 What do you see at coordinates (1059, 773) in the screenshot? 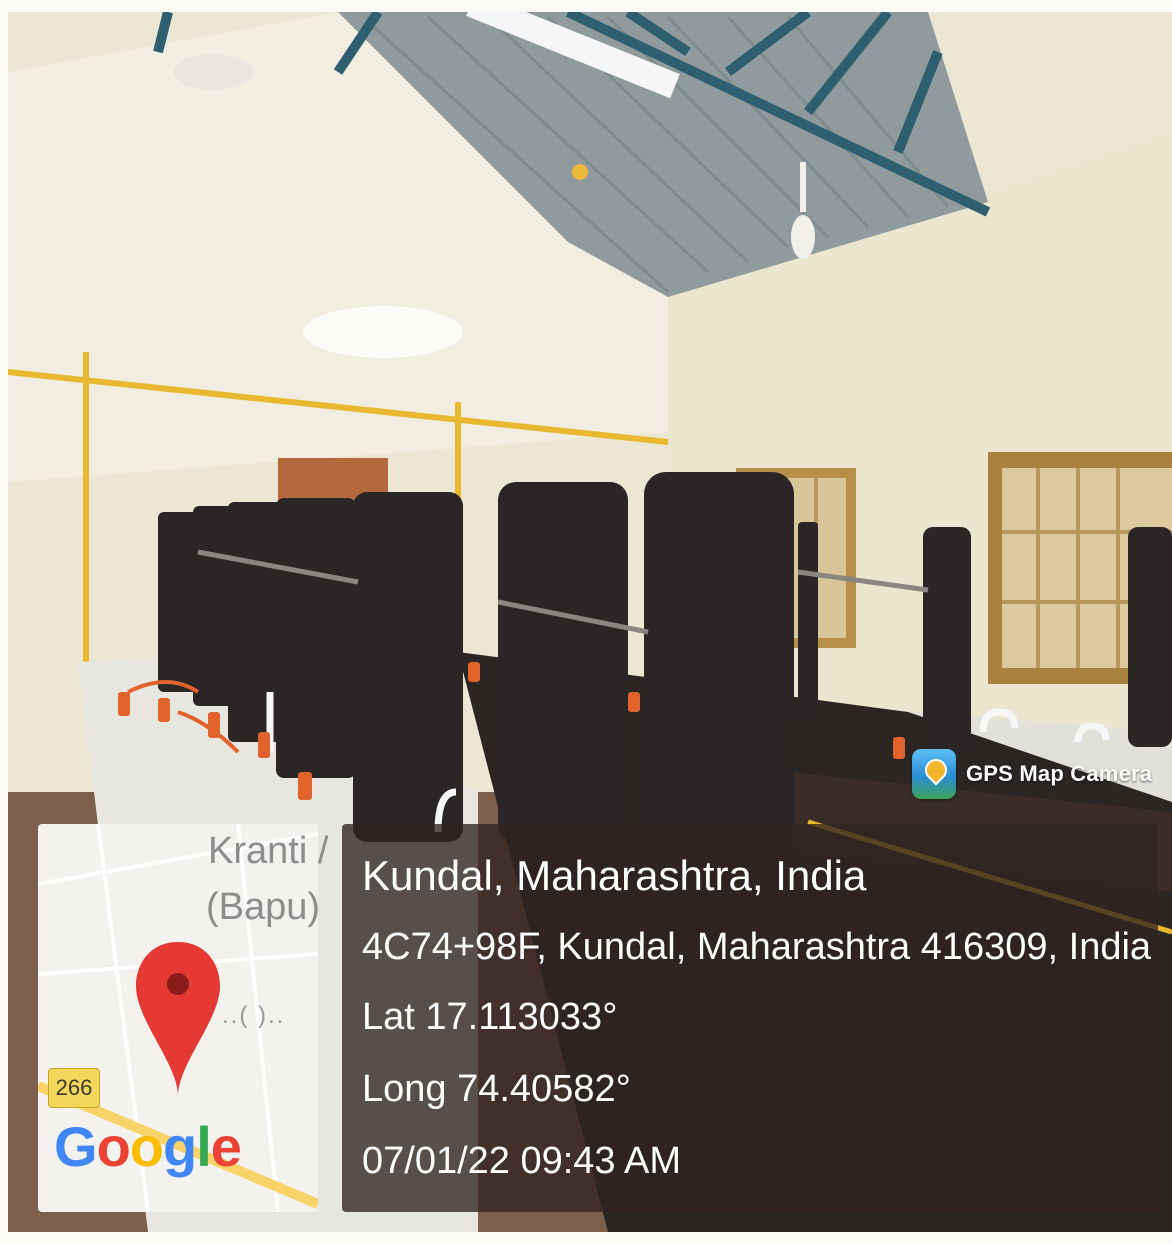
I see `app-name-label: GPS Map Camera` at bounding box center [1059, 773].